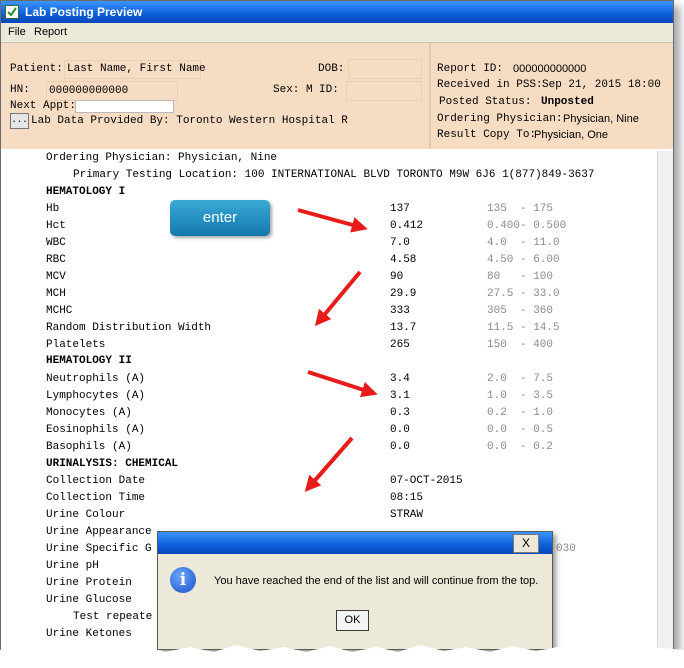 The height and width of the screenshot is (668, 684). Describe the element at coordinates (352, 620) in the screenshot. I see `ok-button: OK` at that location.